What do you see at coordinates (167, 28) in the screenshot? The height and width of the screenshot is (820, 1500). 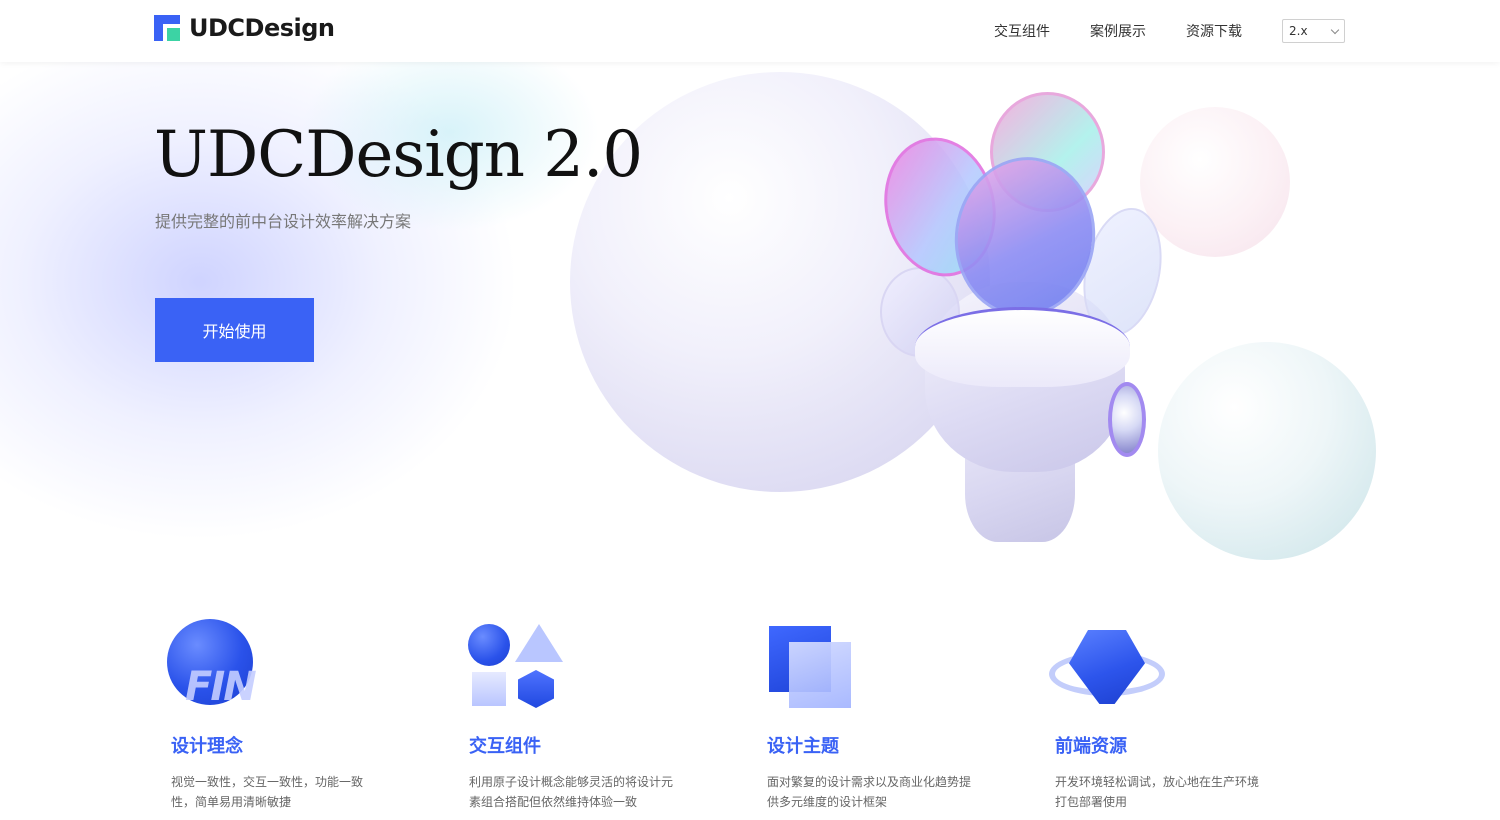 I see `logo-icon` at bounding box center [167, 28].